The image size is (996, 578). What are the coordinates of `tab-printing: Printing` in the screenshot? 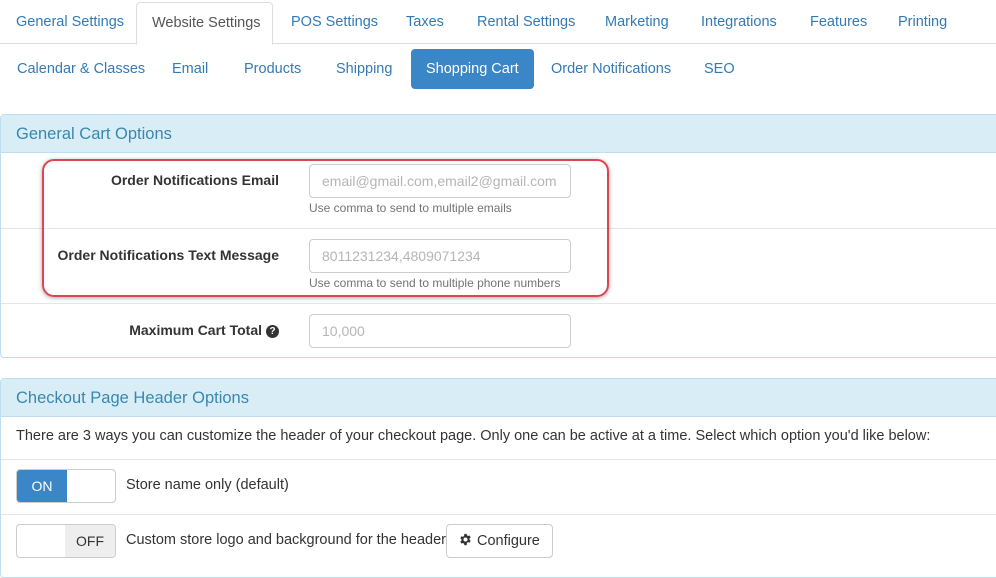 It's located at (922, 22).